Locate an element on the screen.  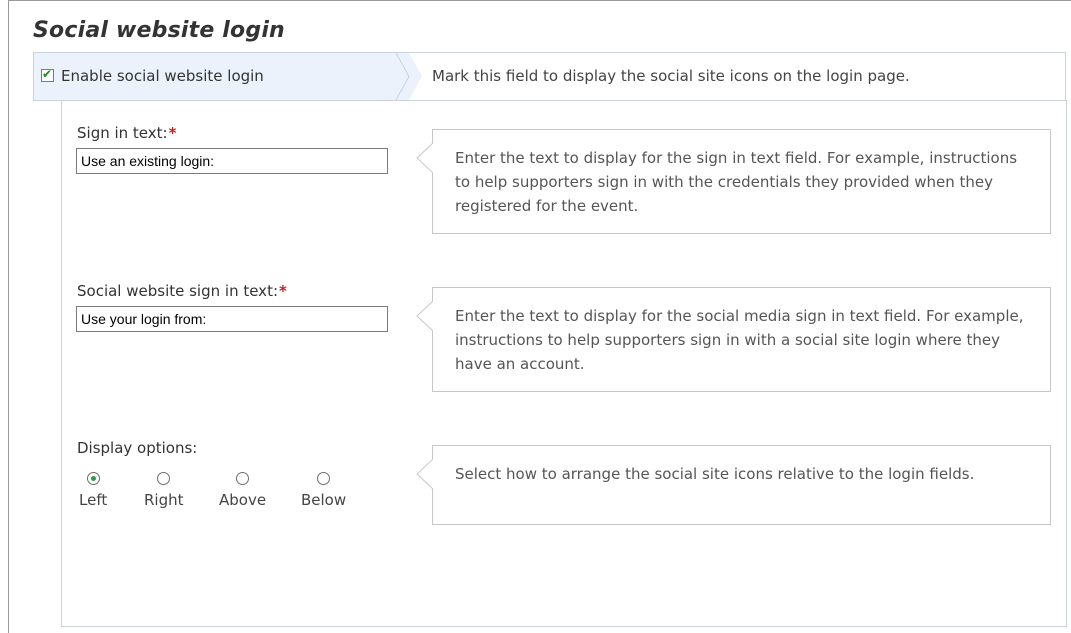
radio-above: Above is located at coordinates (242, 490).